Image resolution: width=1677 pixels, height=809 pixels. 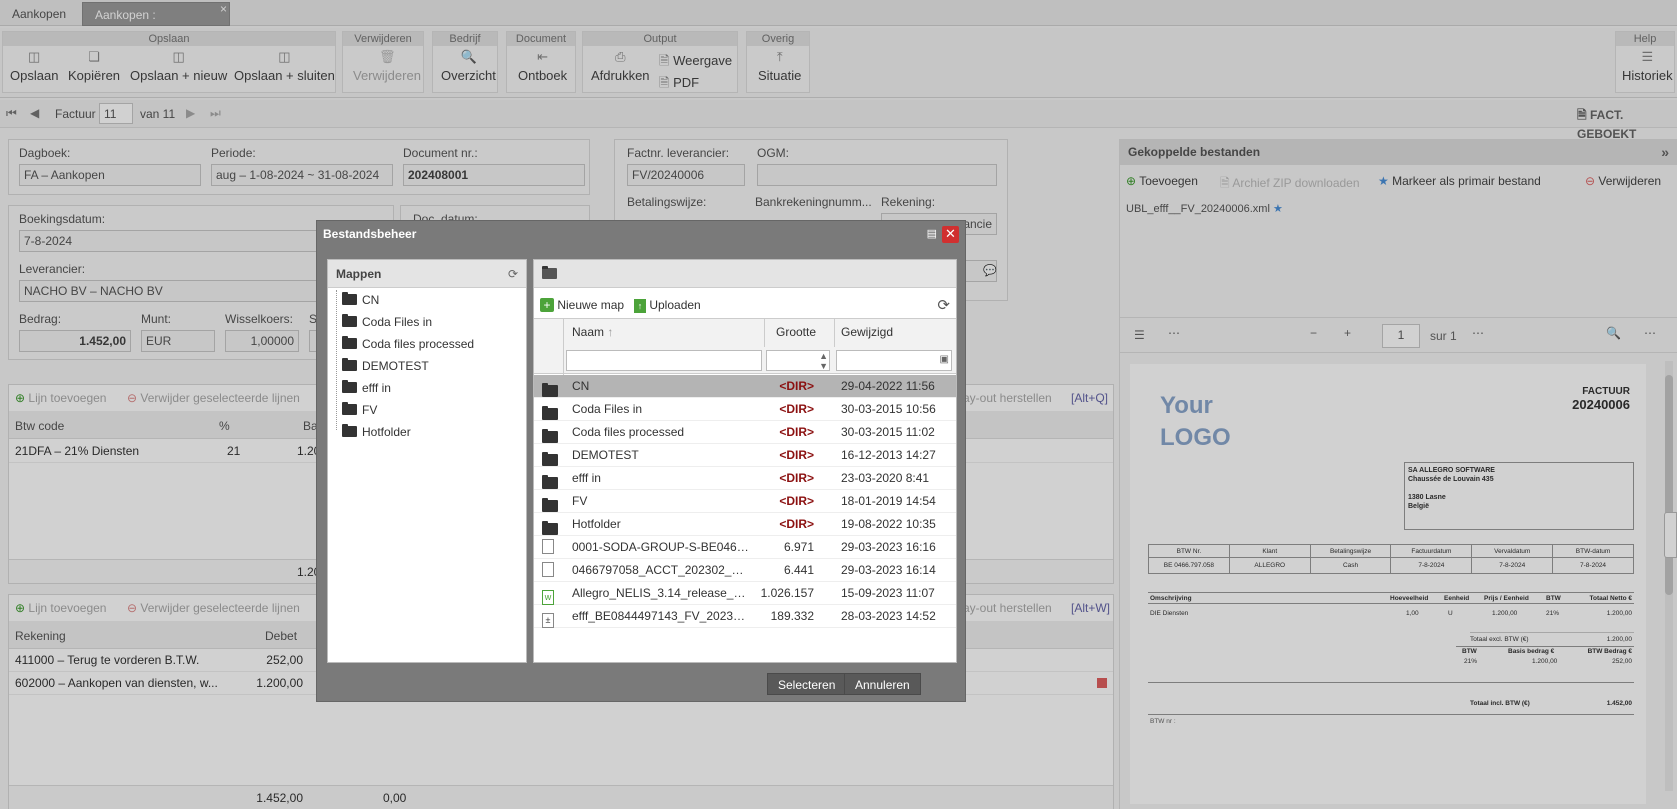 I want to click on select-button: Selecteren, so click(x=807, y=684).